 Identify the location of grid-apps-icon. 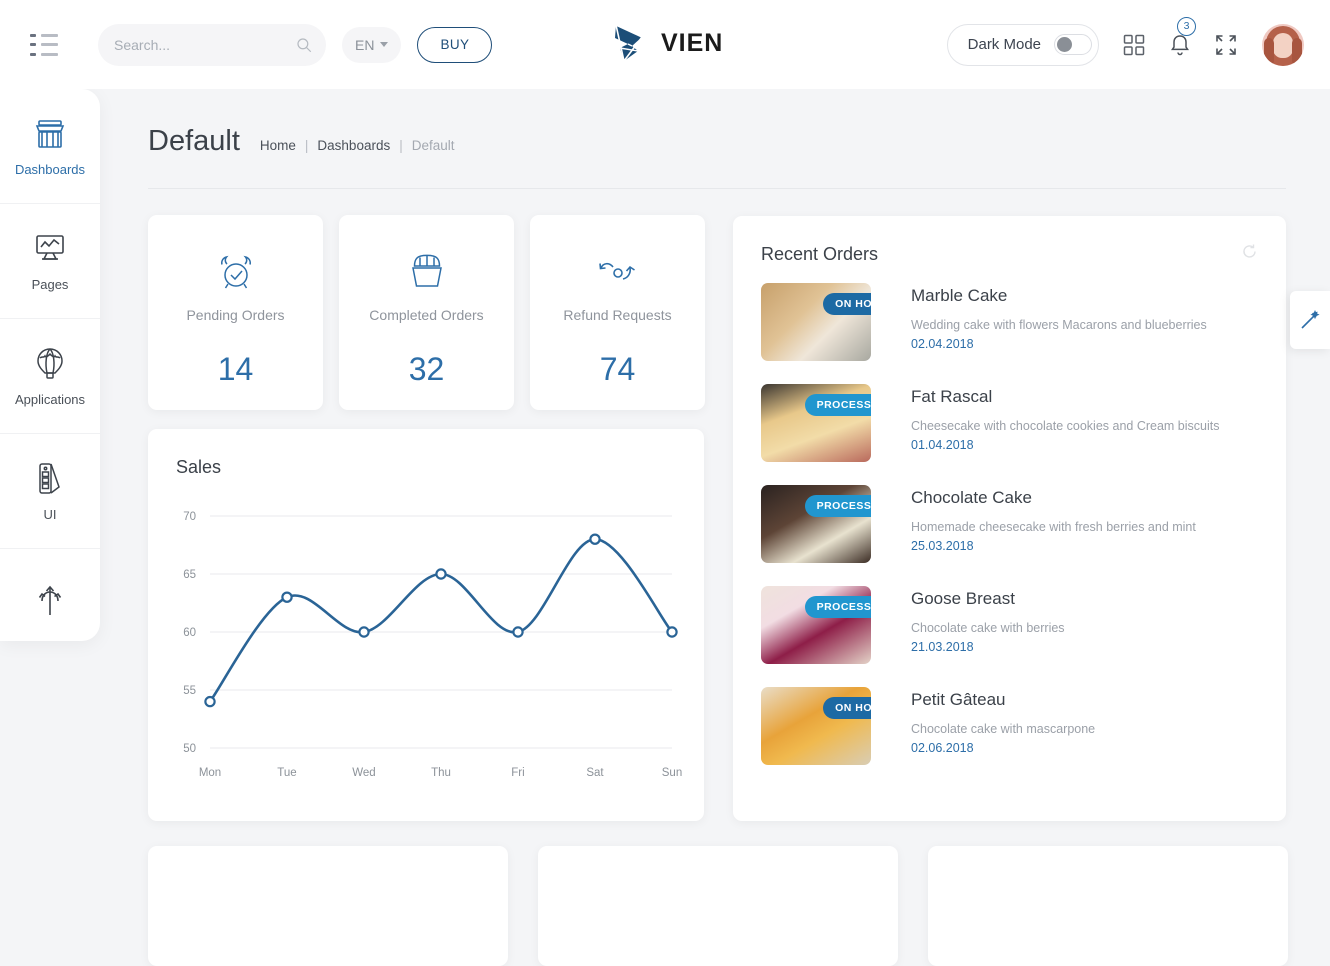
(1134, 45).